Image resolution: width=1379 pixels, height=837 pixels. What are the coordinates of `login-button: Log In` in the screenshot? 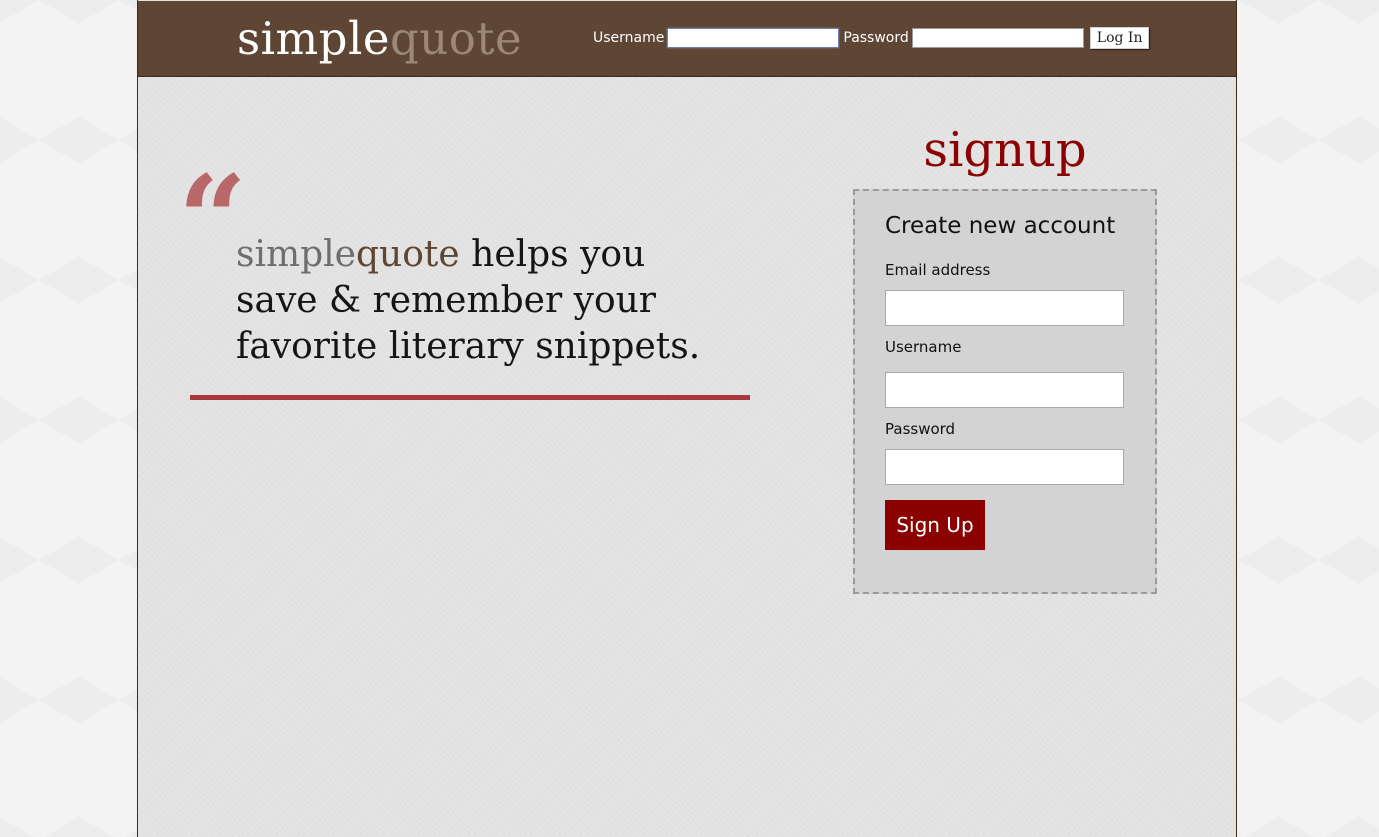 It's located at (1119, 38).